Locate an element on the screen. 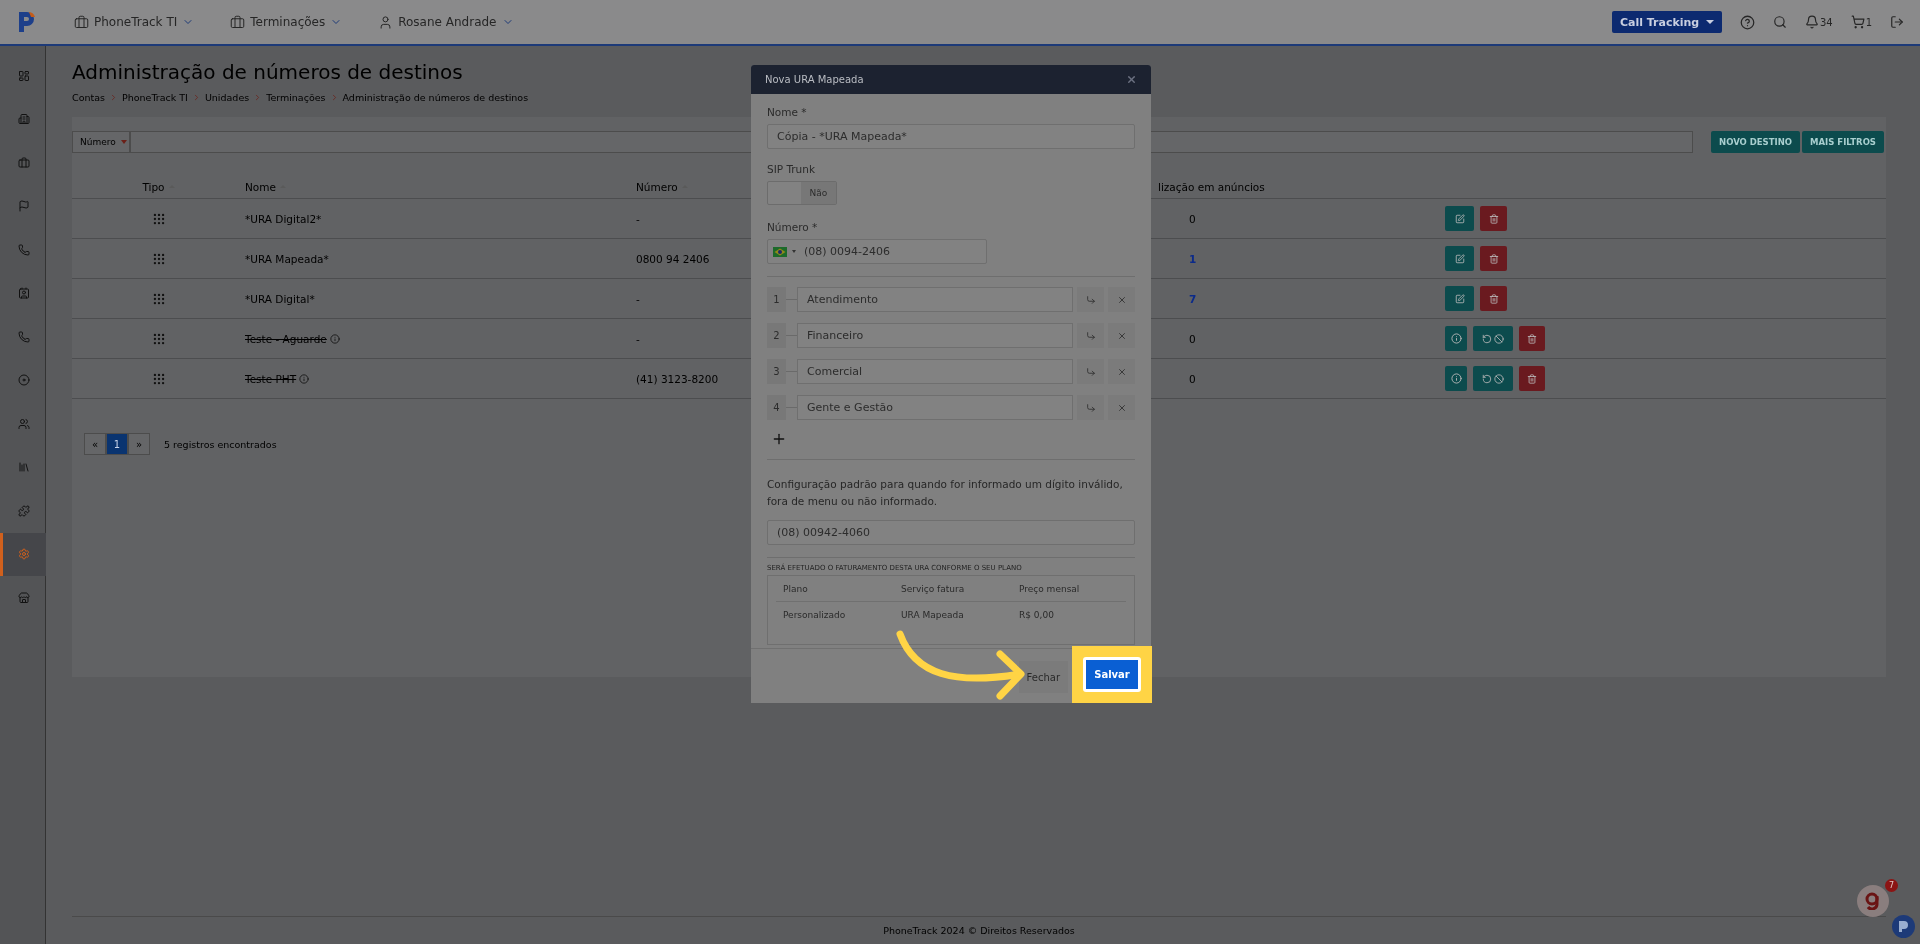 This screenshot has height=944, width=1920. field-label: Número * is located at coordinates (793, 227).